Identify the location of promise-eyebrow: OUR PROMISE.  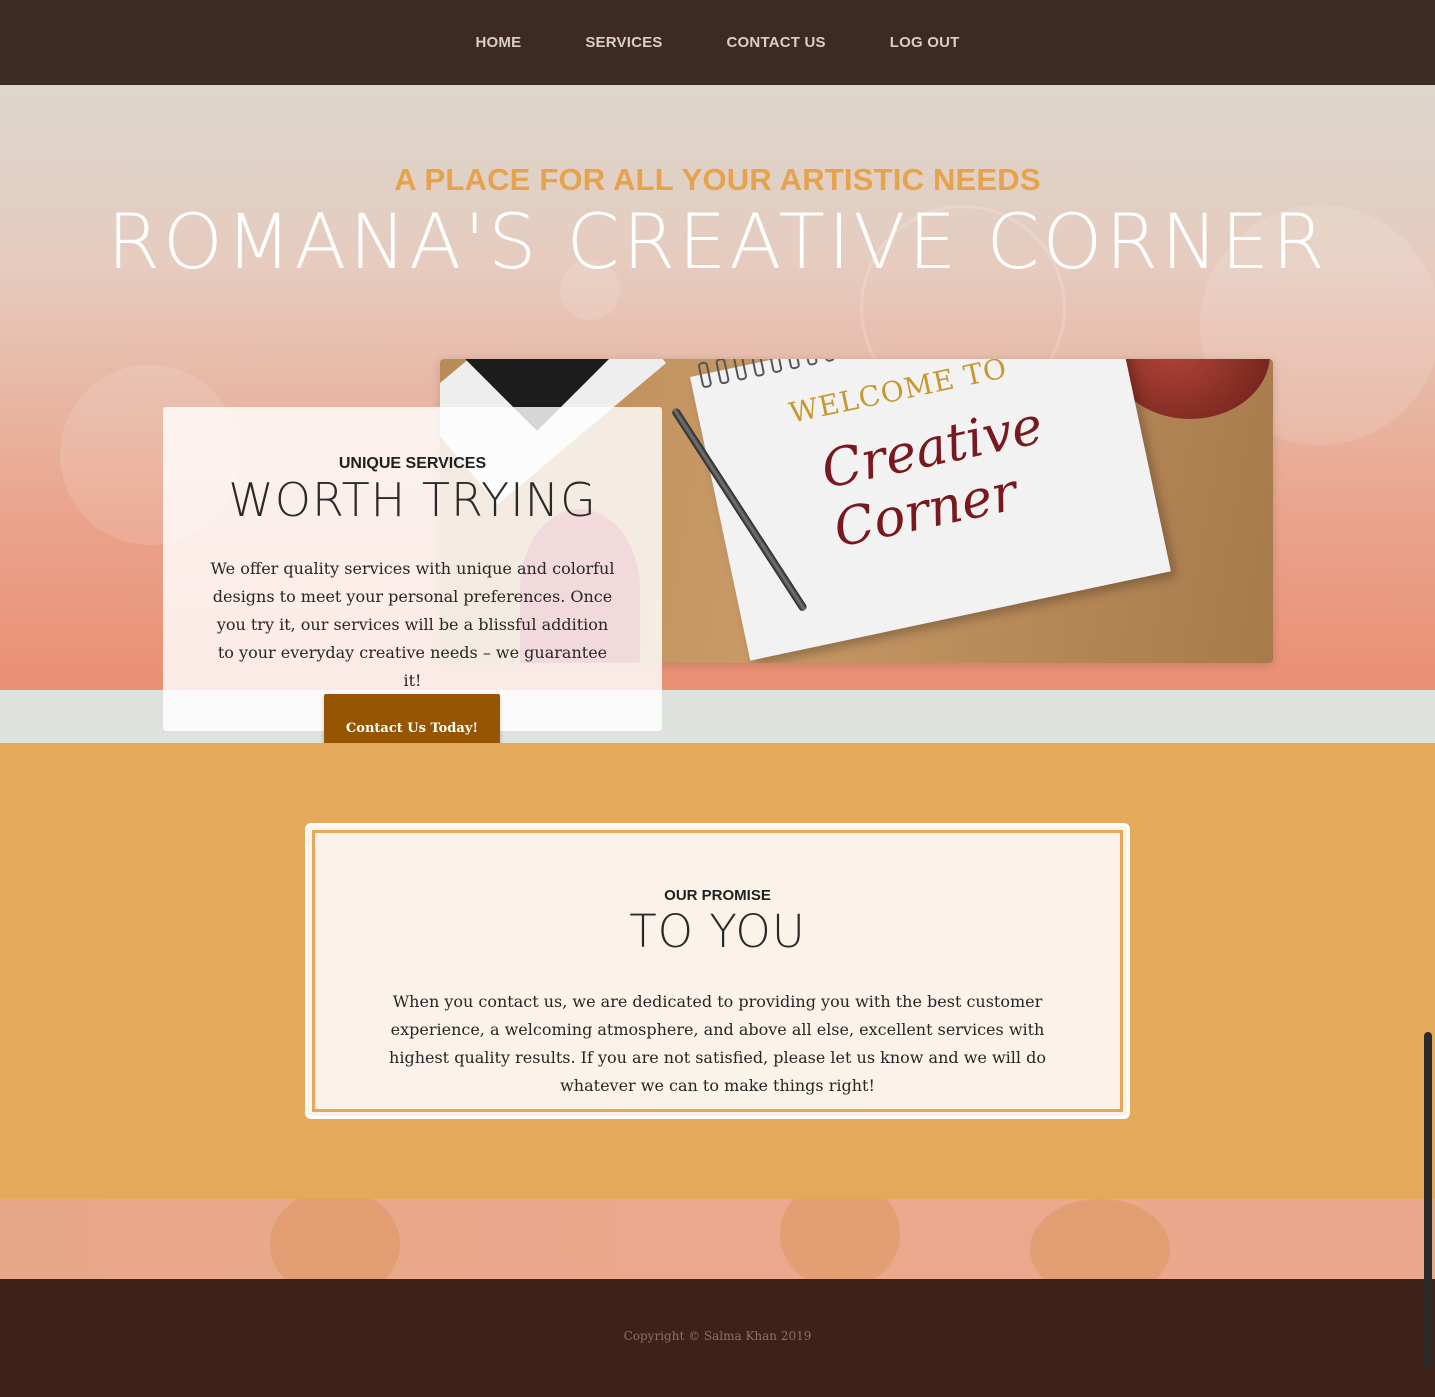
(717, 895).